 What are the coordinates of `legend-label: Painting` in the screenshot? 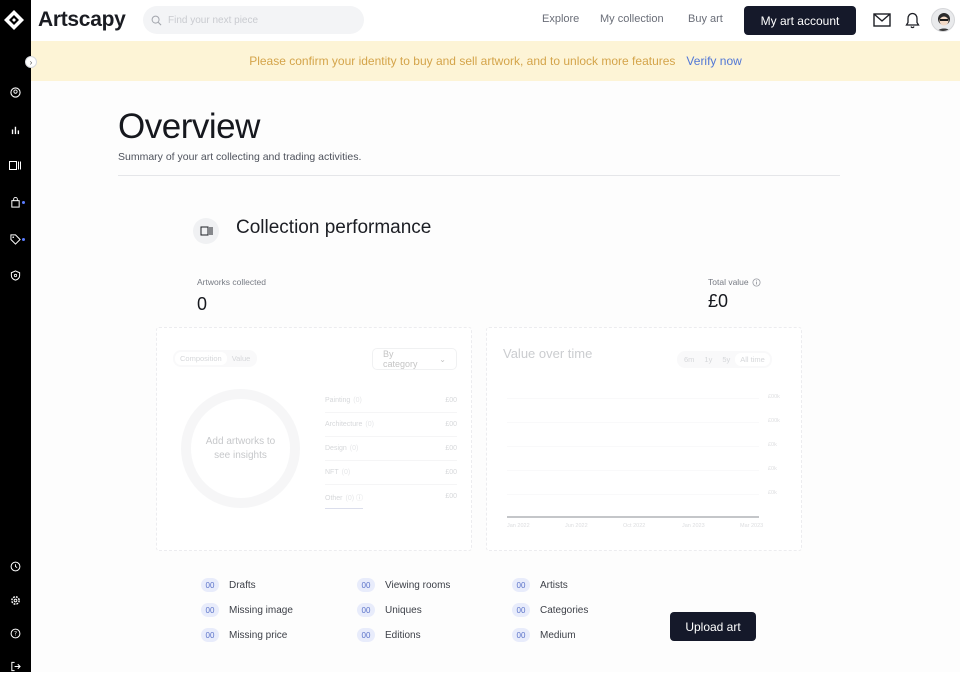 It's located at (338, 400).